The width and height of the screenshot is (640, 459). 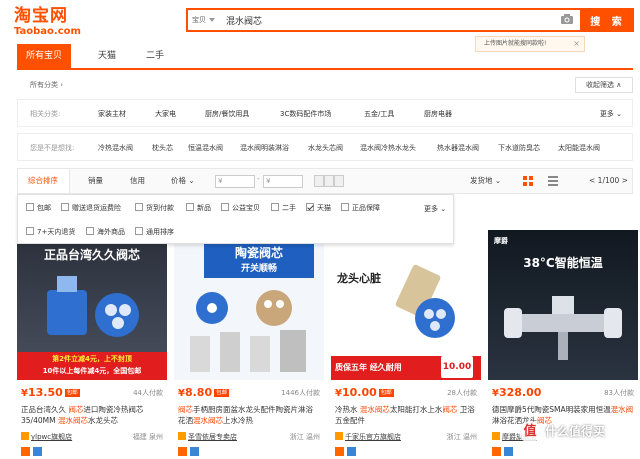 What do you see at coordinates (50, 232) in the screenshot?
I see `filter-7day-return: 7+天内退货` at bounding box center [50, 232].